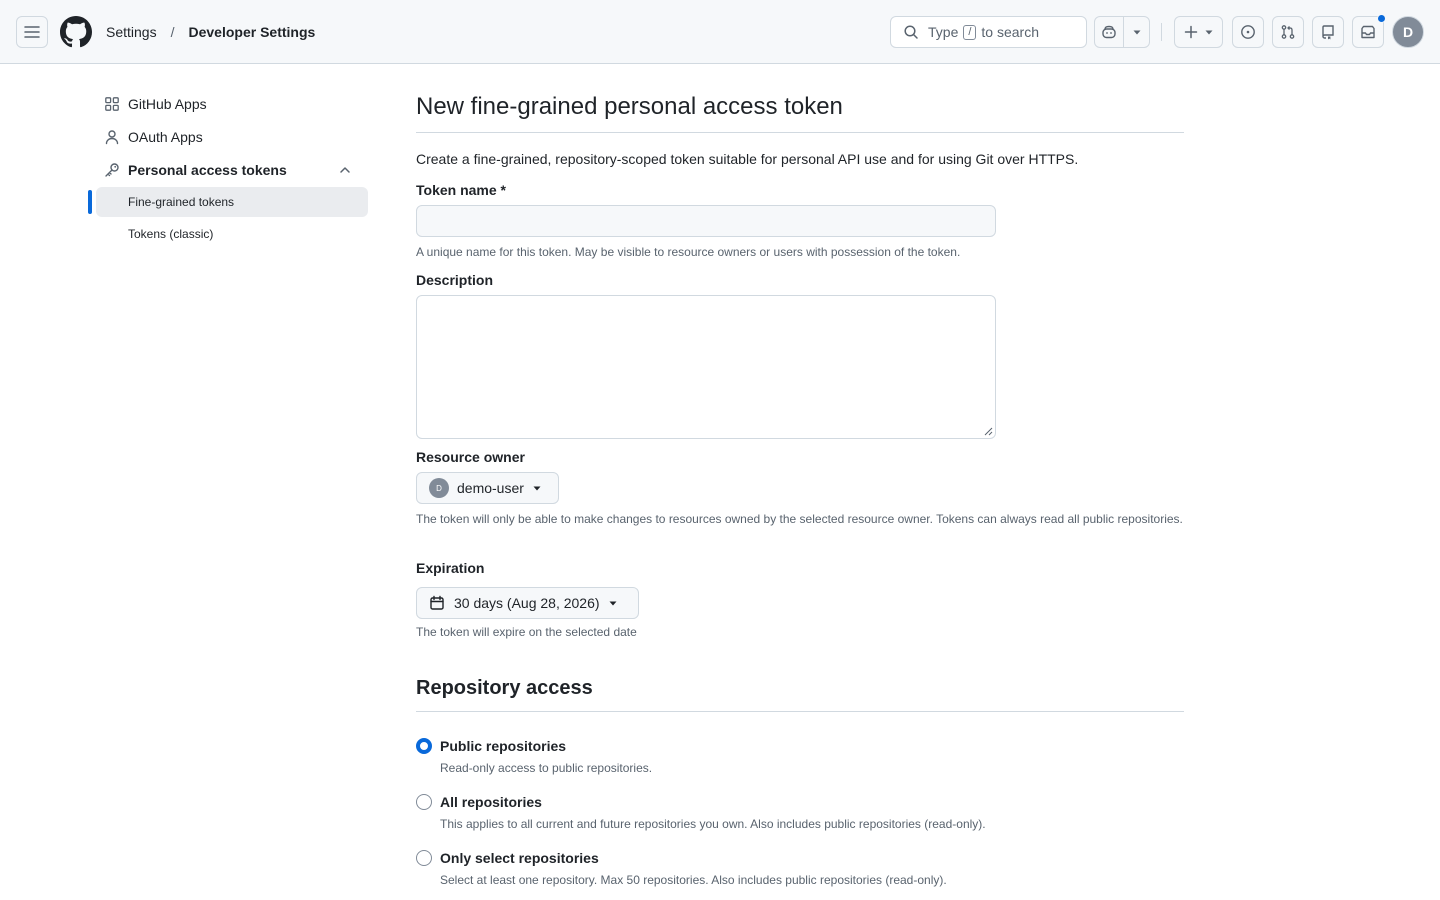 Image resolution: width=1440 pixels, height=900 pixels. Describe the element at coordinates (76, 32) in the screenshot. I see `github-logo-icon` at that location.